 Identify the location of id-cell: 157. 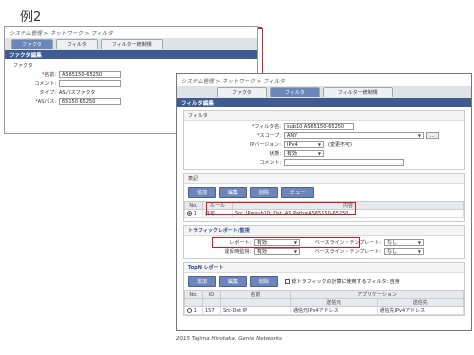
(211, 310).